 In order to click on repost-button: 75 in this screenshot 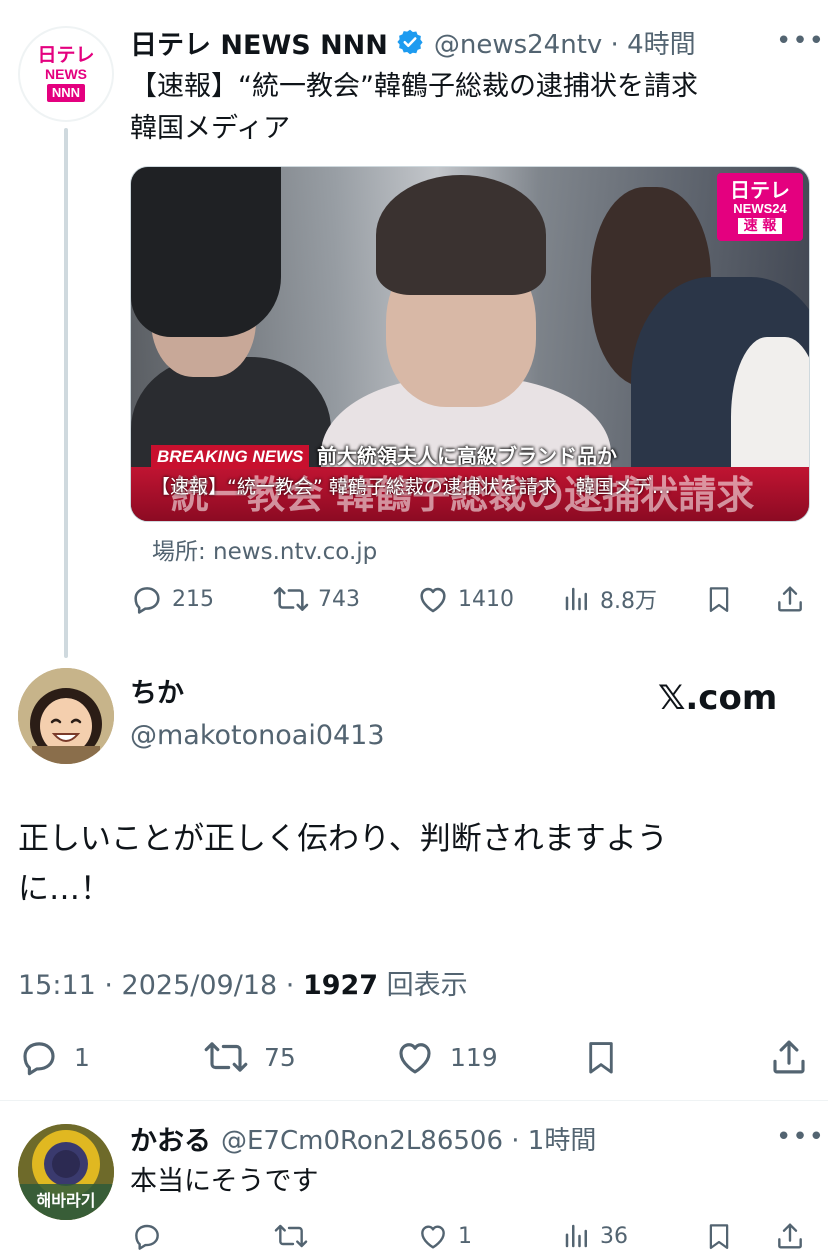, I will do `click(249, 1057)`.